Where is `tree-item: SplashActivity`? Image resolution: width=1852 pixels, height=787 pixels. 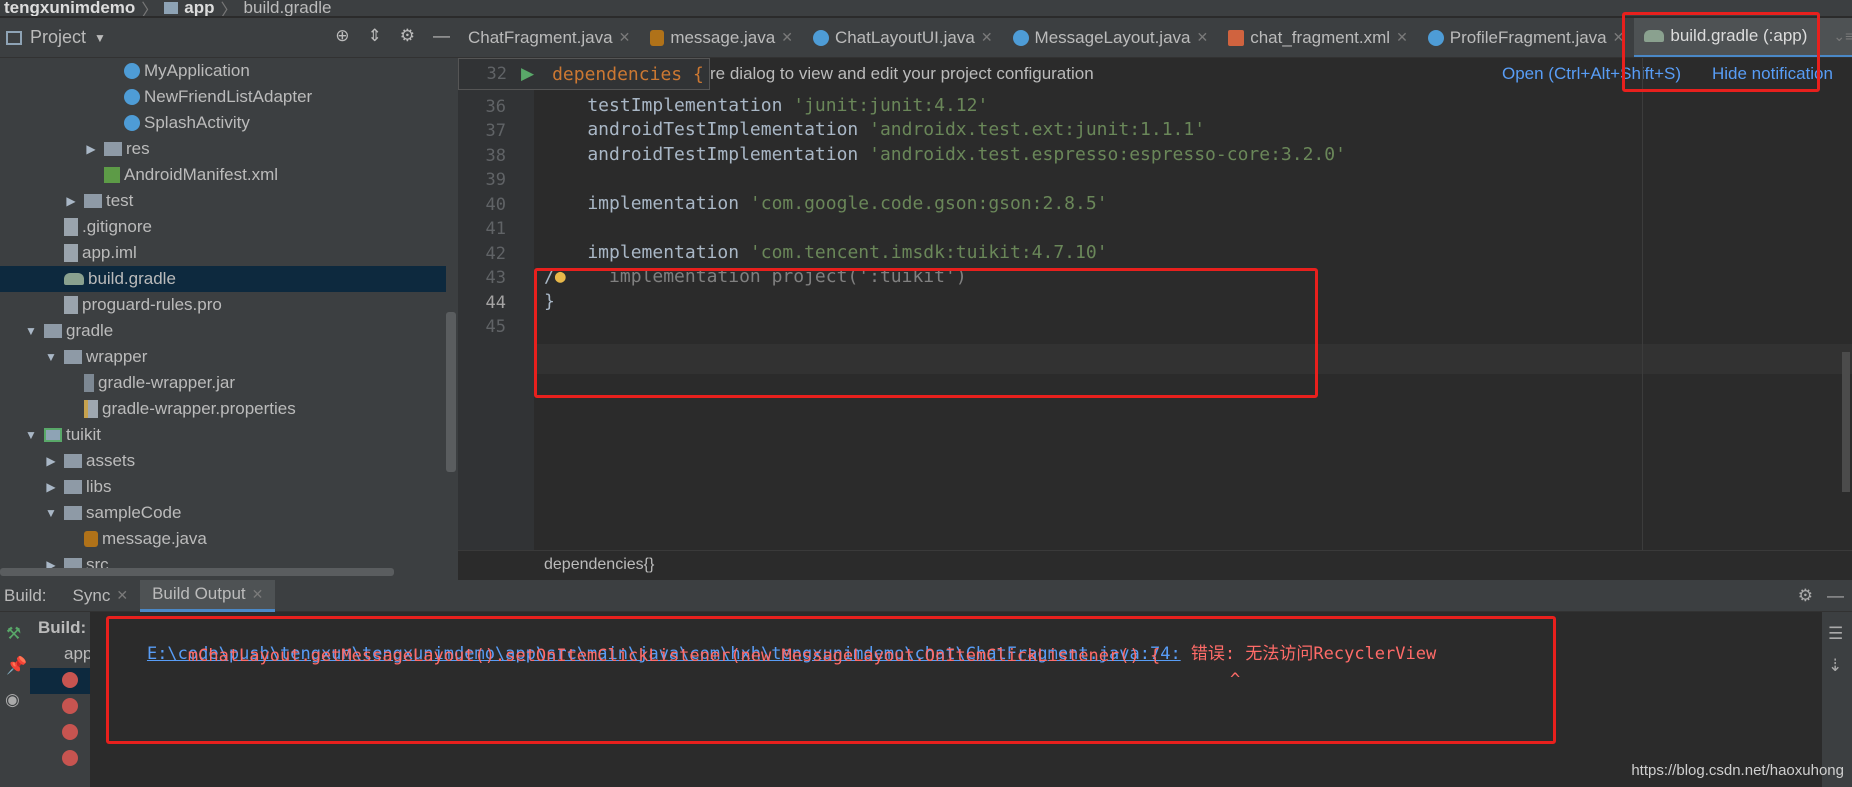 tree-item: SplashActivity is located at coordinates (223, 123).